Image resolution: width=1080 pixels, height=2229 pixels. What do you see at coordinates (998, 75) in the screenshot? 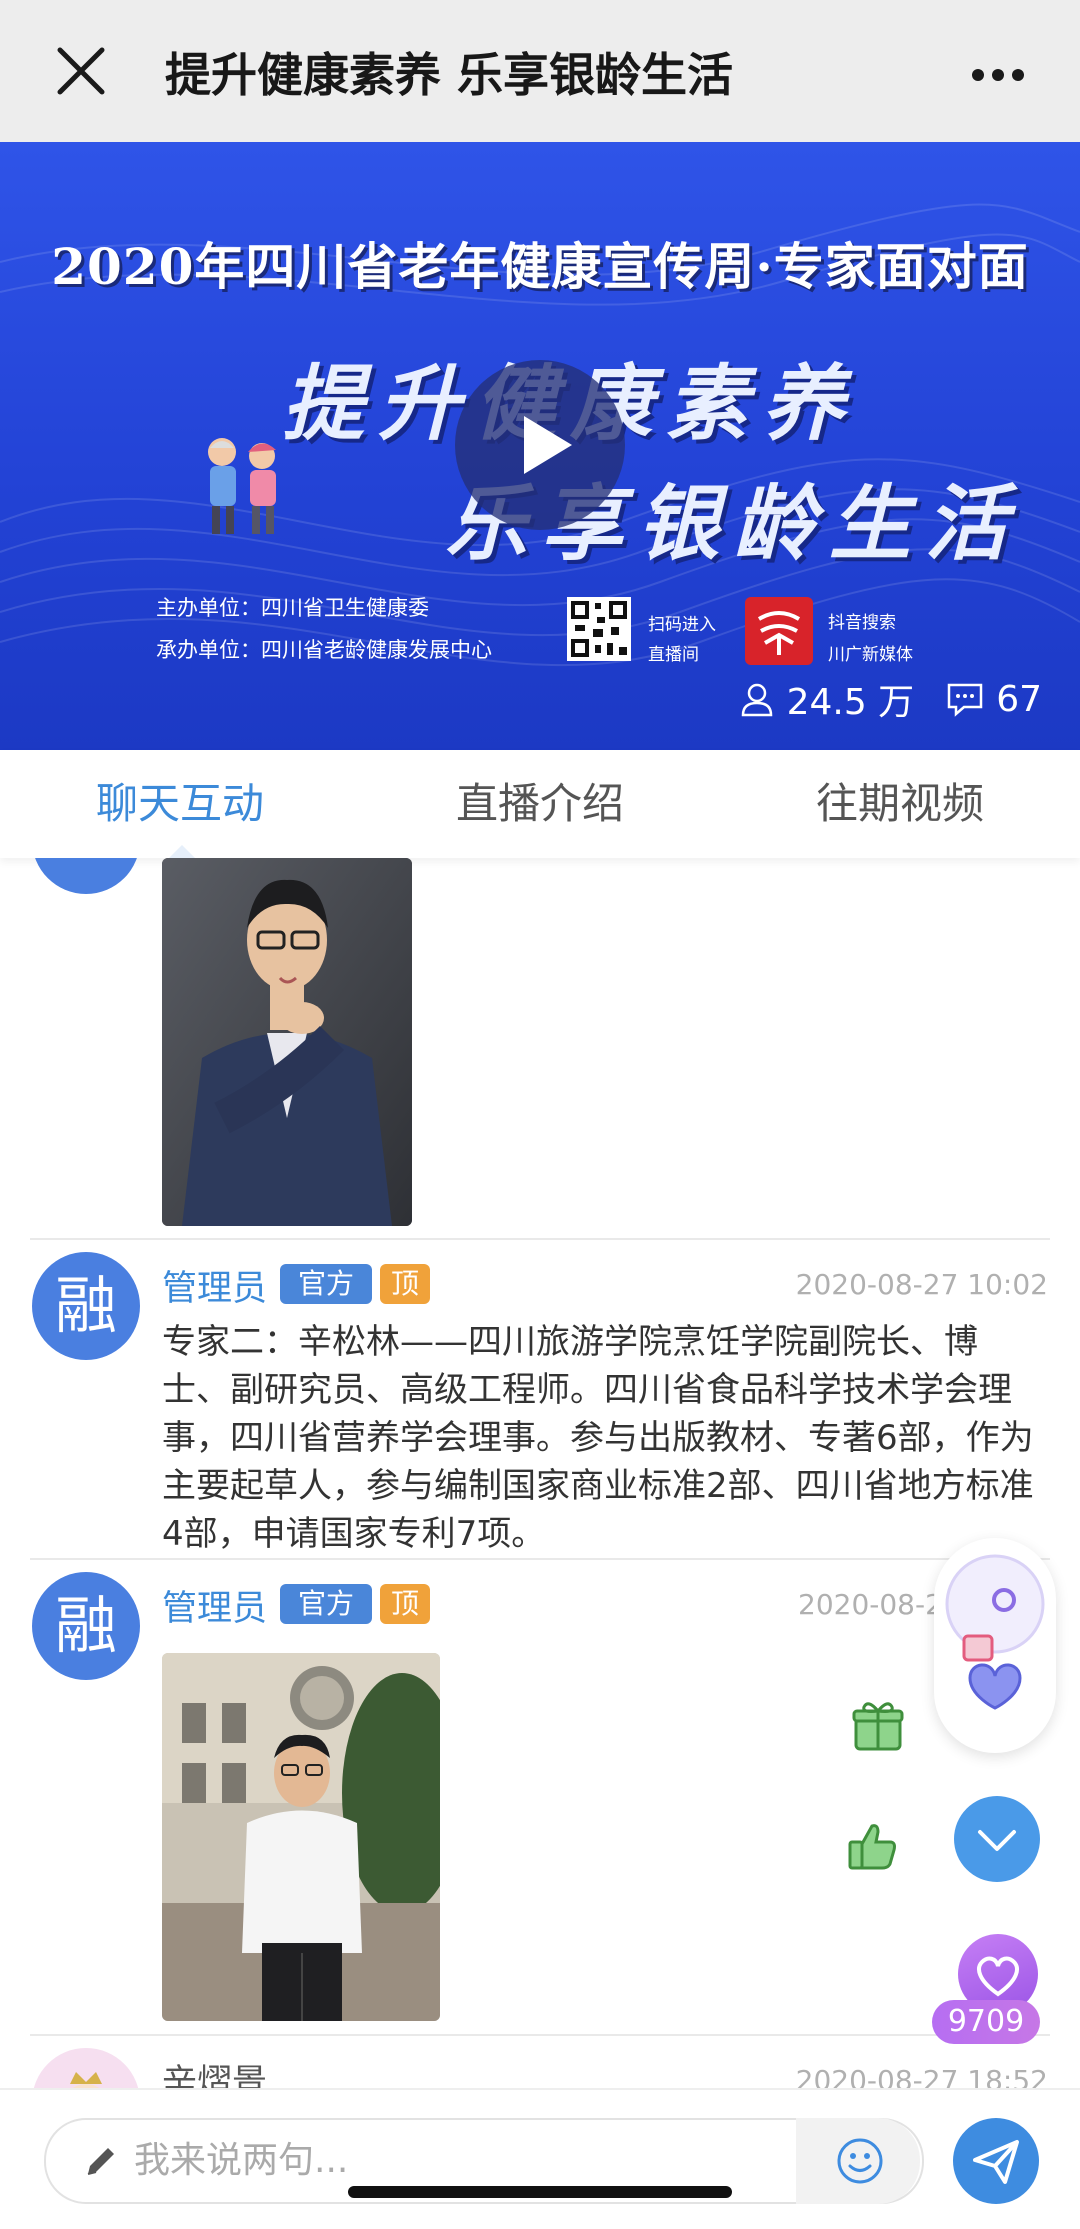
I see `more-icon` at bounding box center [998, 75].